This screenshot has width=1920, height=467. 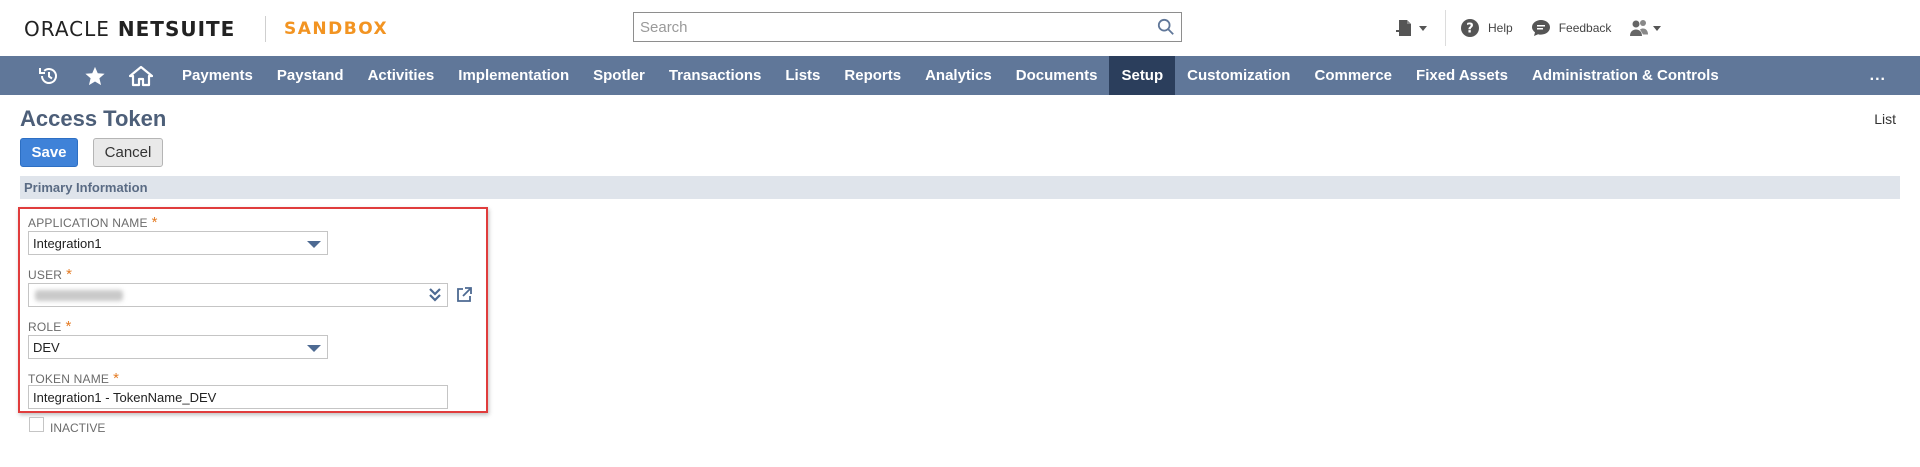 I want to click on users-icon, so click(x=1639, y=28).